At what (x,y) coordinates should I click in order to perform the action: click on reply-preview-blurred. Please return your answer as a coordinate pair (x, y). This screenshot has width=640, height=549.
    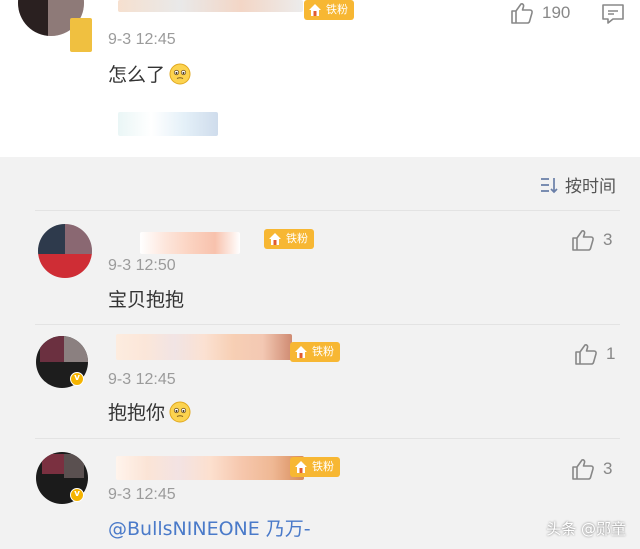
    Looking at the image, I should click on (168, 124).